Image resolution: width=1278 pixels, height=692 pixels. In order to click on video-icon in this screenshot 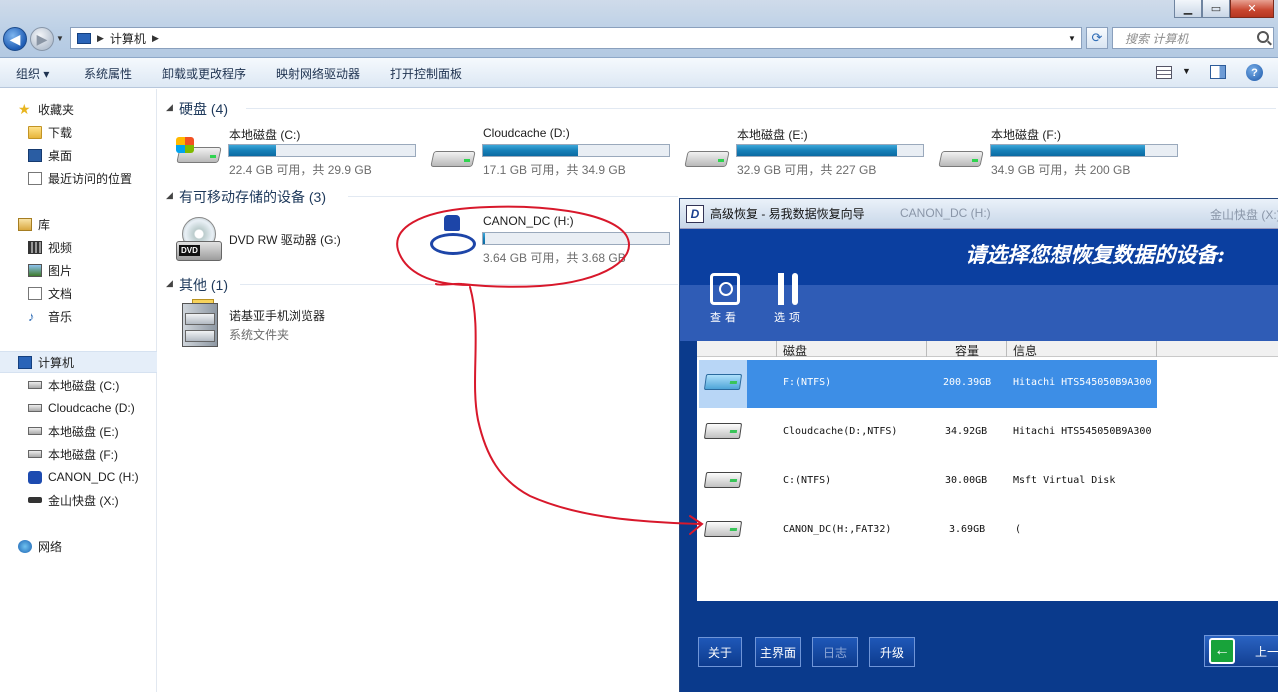, I will do `click(35, 247)`.